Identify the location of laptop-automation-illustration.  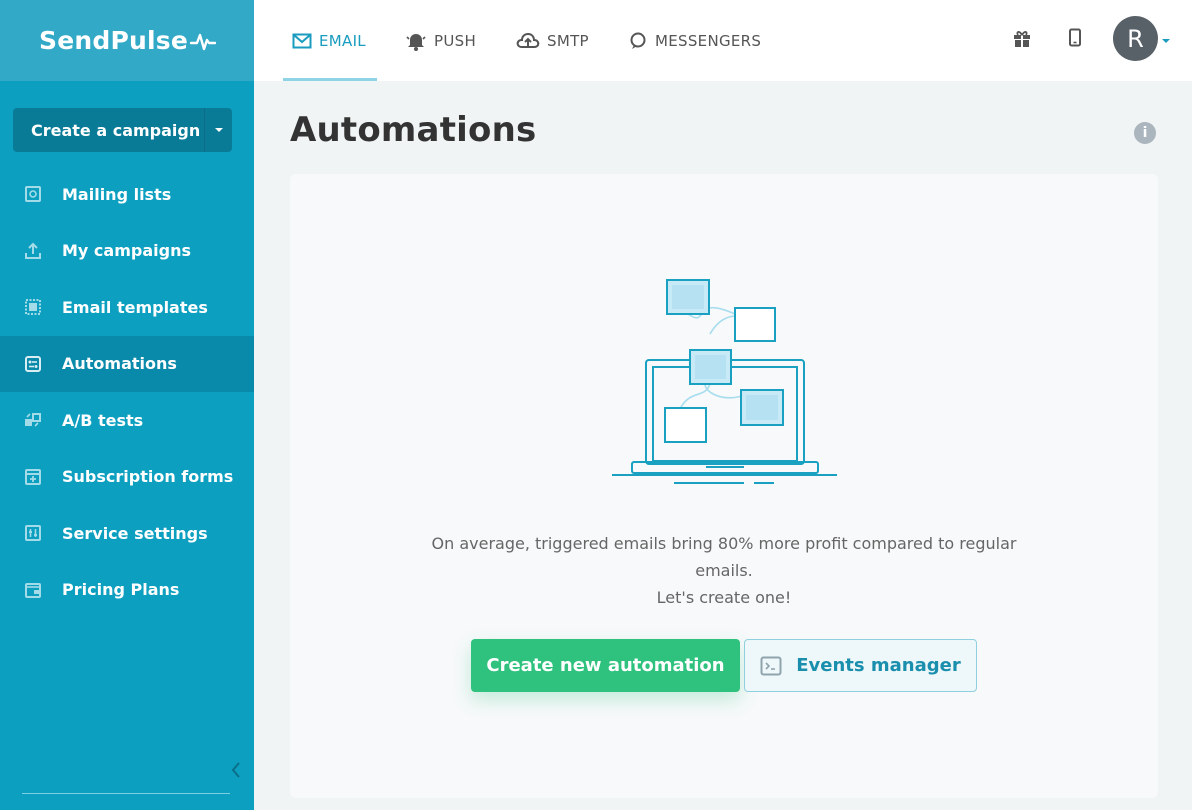
(724, 381).